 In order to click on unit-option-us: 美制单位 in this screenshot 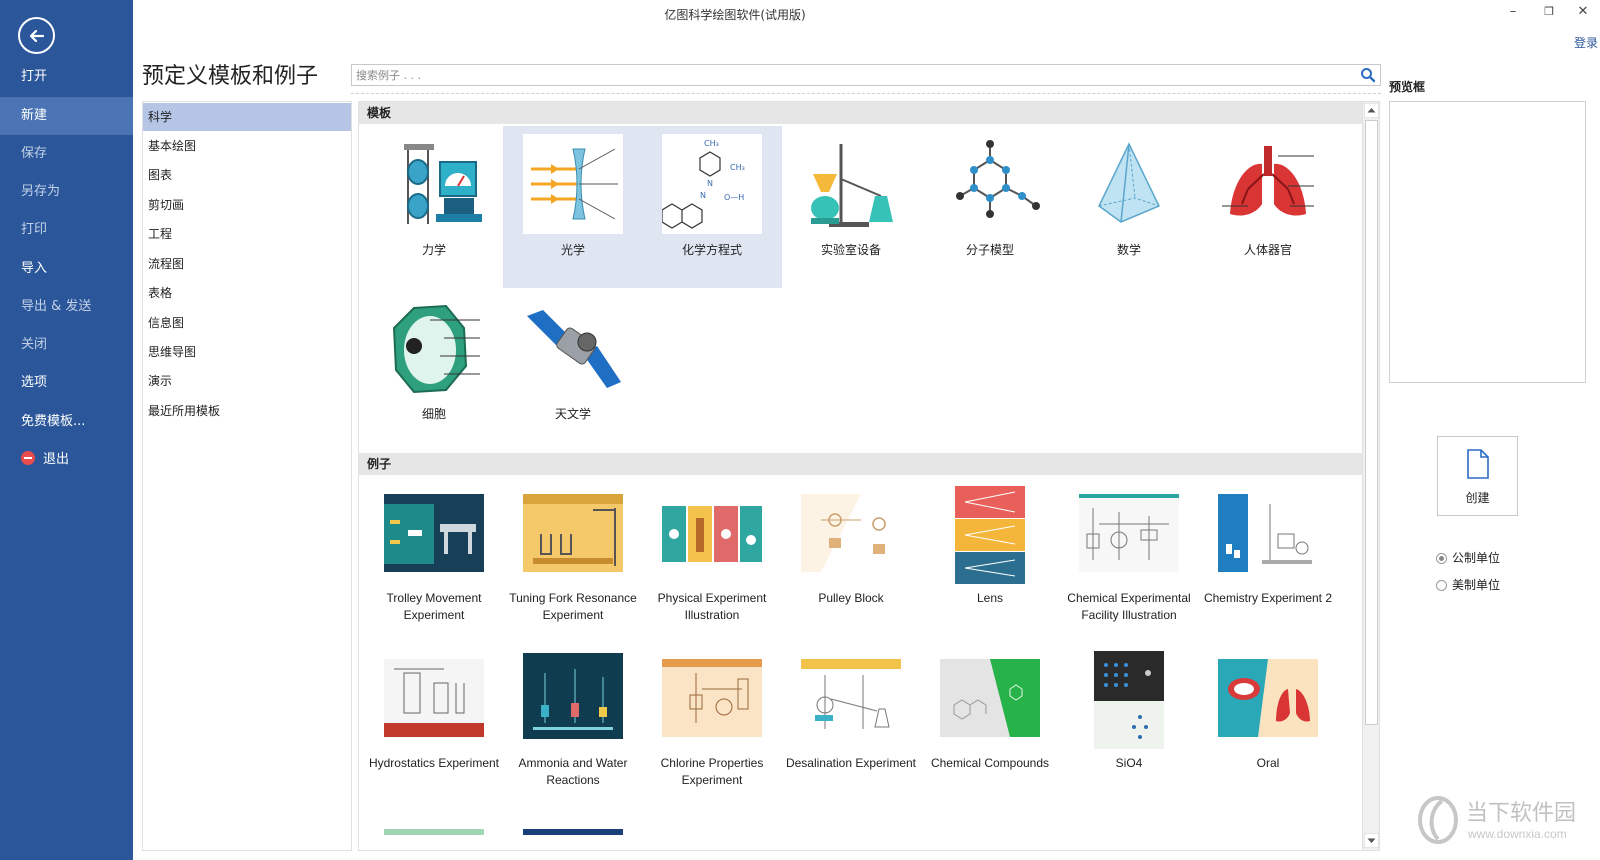, I will do `click(1468, 584)`.